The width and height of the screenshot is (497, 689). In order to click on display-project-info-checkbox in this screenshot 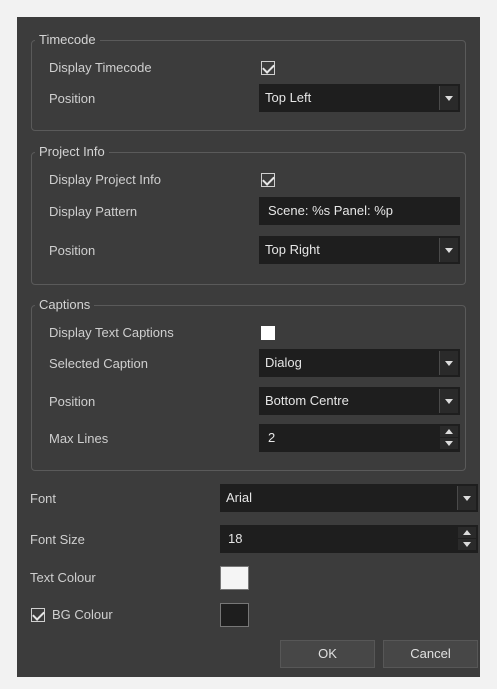, I will do `click(268, 180)`.